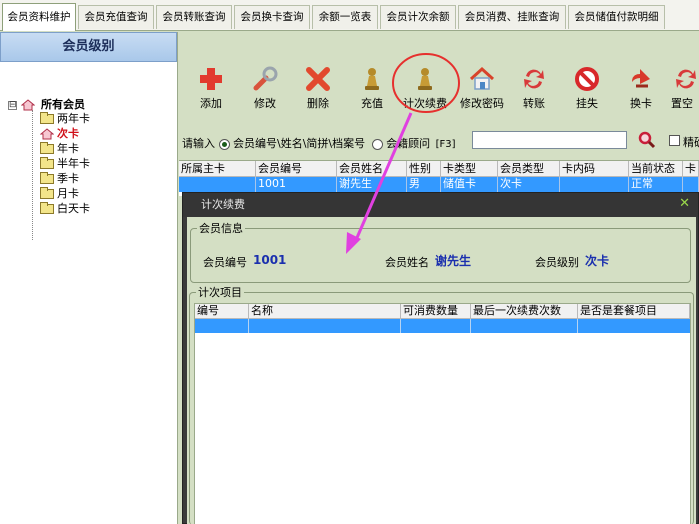  Describe the element at coordinates (686, 79) in the screenshot. I see `refresh-icon` at that location.